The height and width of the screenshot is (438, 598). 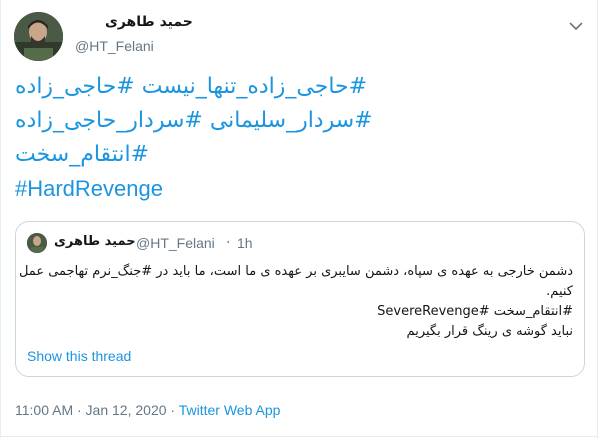 What do you see at coordinates (215, 155) in the screenshot?
I see `hashtag-line: #انتقام_سخت` at bounding box center [215, 155].